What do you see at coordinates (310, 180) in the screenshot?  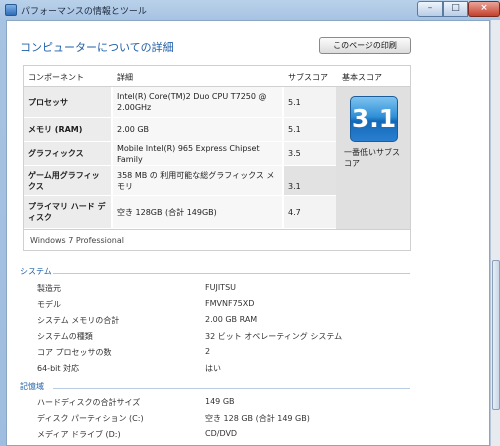 I see `component-subscore: 3.1` at bounding box center [310, 180].